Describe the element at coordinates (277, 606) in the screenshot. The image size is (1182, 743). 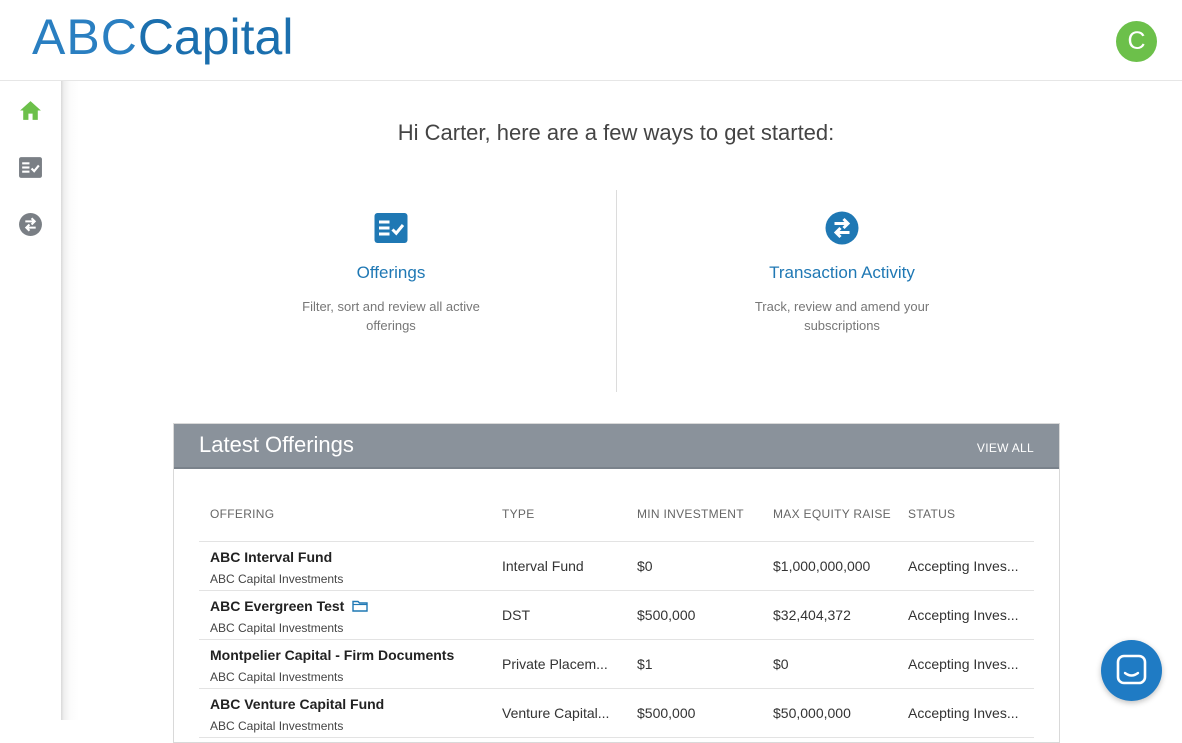
I see `offering-name: ABC Evergreen Test` at that location.